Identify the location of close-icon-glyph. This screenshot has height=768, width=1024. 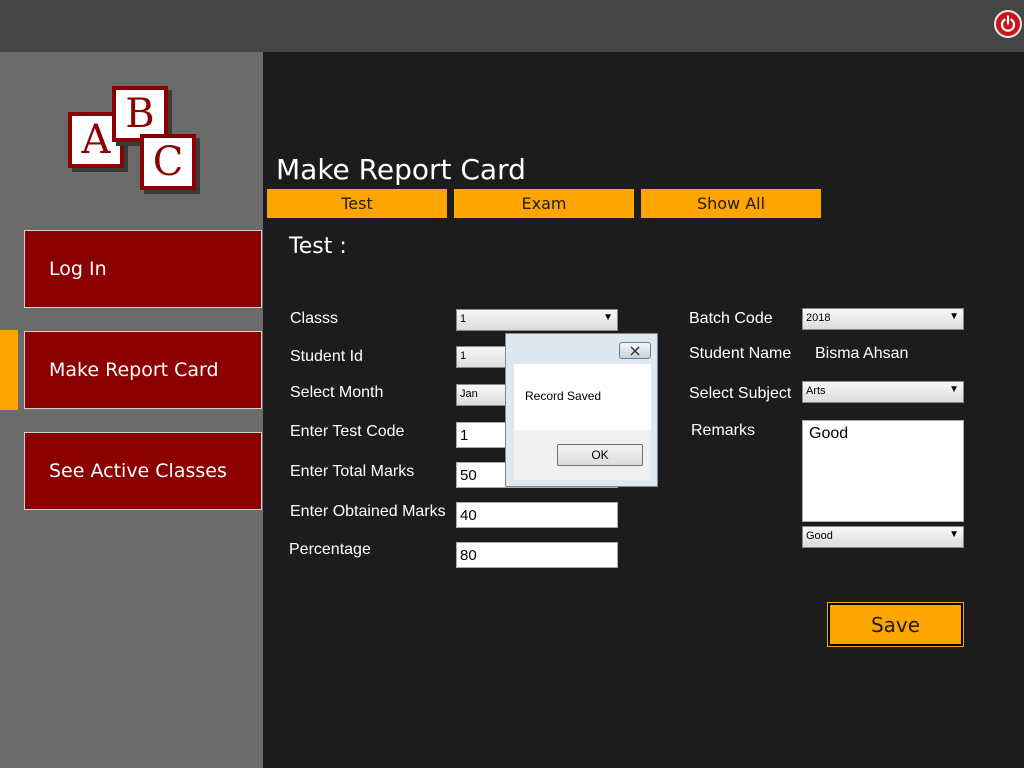
(635, 350).